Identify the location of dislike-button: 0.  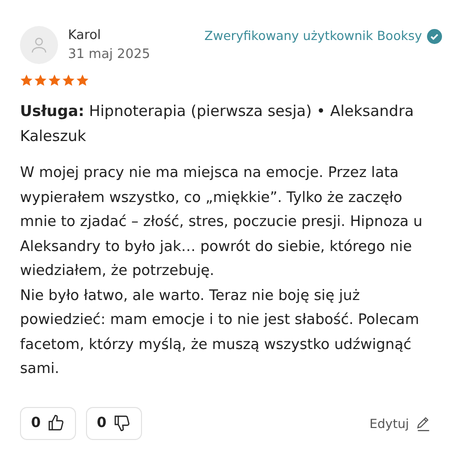
(114, 423).